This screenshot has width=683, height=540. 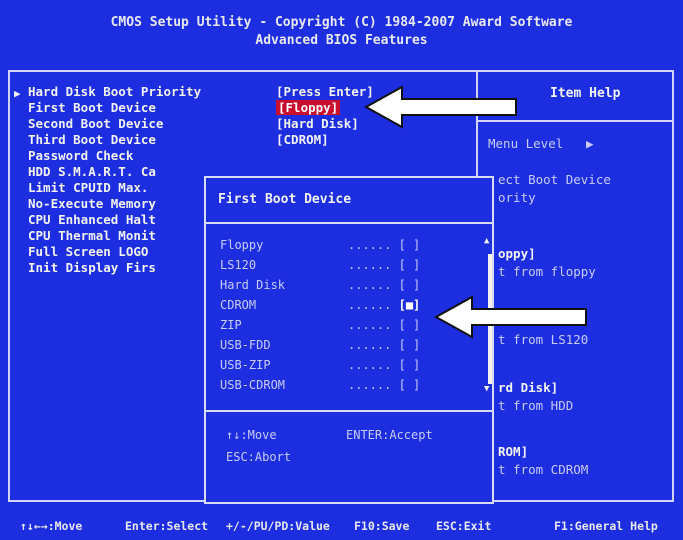 I want to click on option-dots: ...... [■], so click(x=384, y=305).